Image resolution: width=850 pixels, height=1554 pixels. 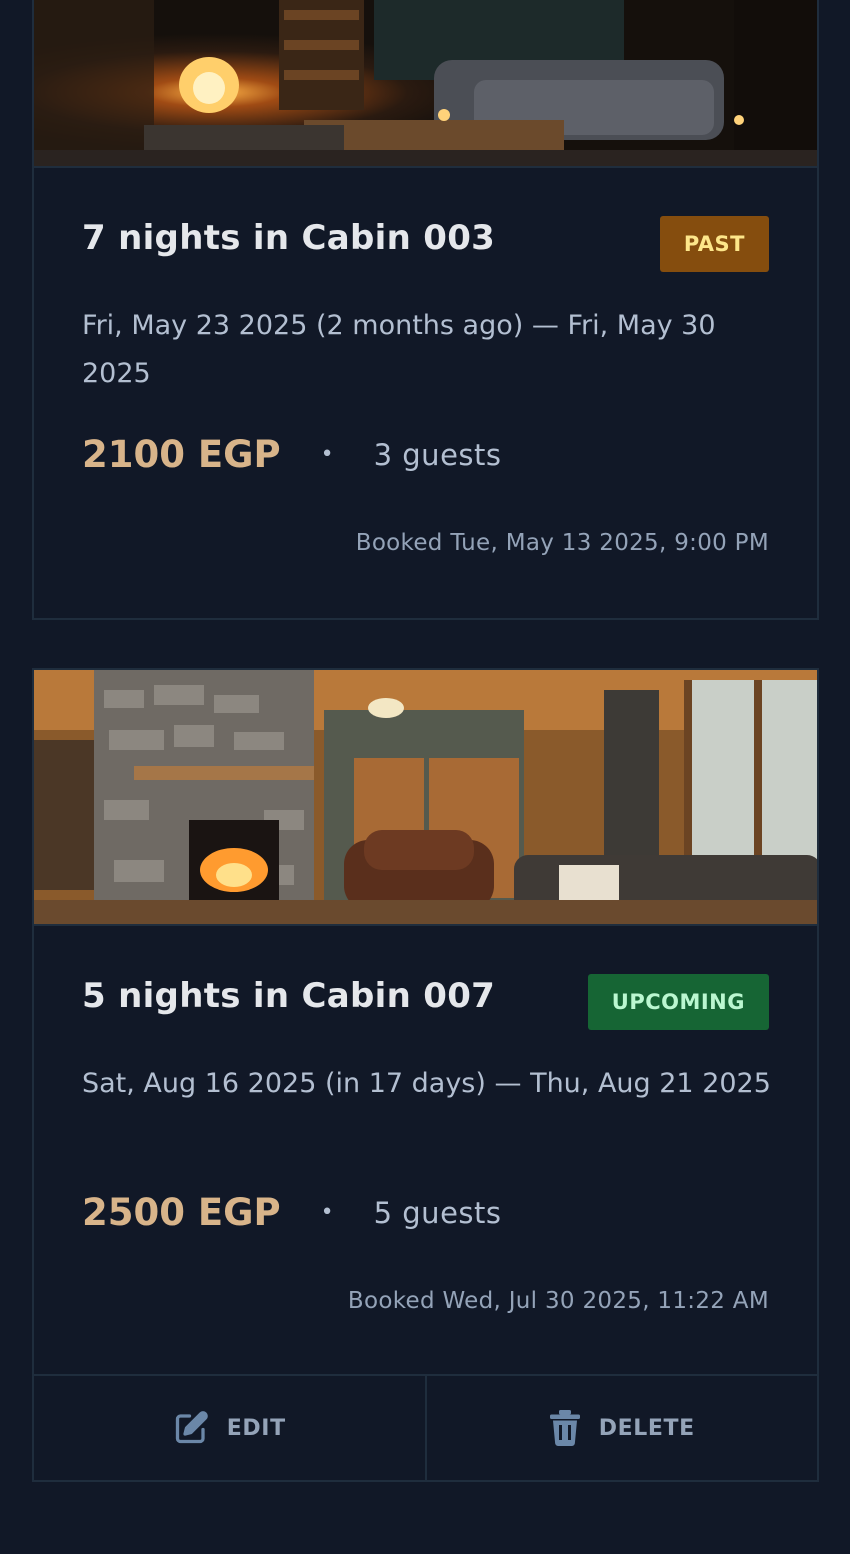 What do you see at coordinates (181, 454) in the screenshot?
I see `booking-price: 2100 EGP` at bounding box center [181, 454].